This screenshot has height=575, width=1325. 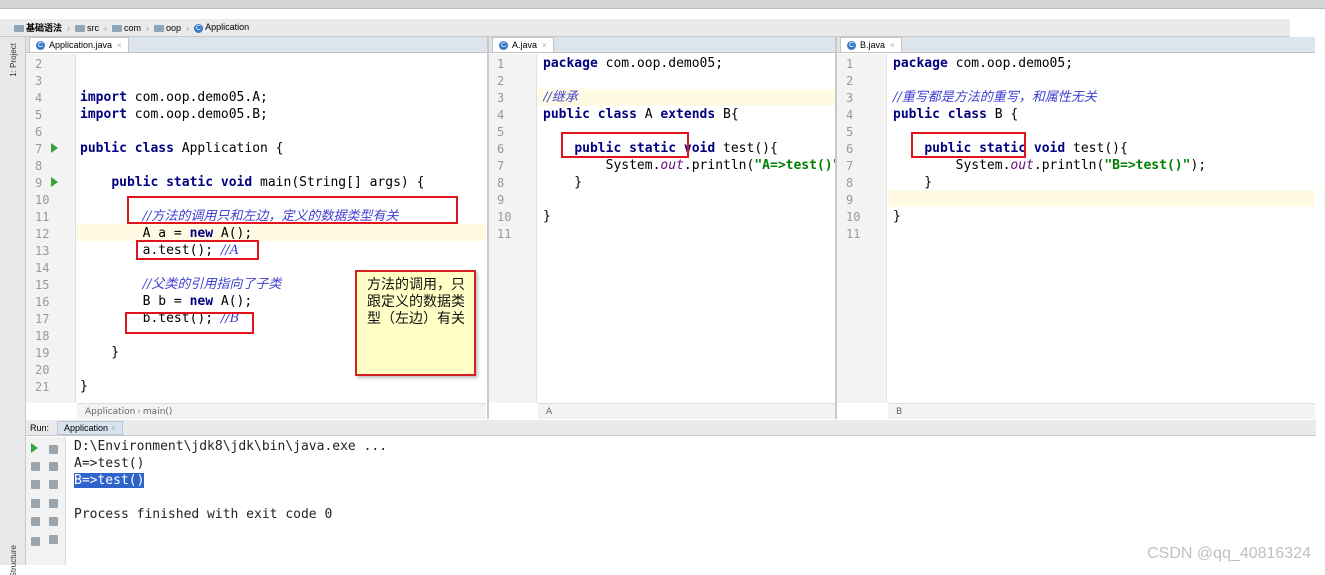 I want to click on run-tab-application: Application ×, so click(x=90, y=427).